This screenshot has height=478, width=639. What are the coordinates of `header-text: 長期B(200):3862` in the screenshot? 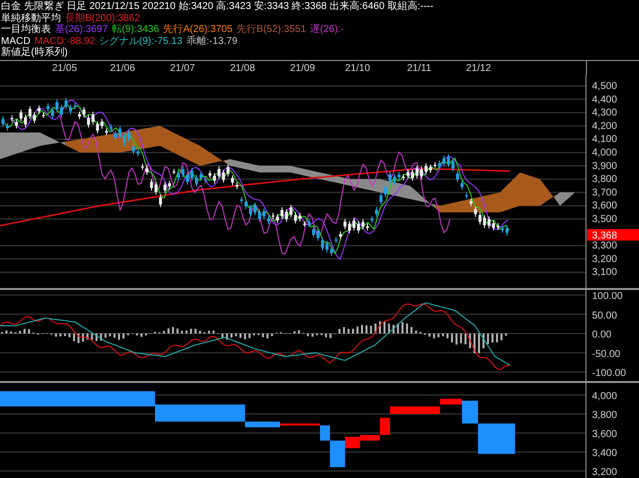 It's located at (102, 18).